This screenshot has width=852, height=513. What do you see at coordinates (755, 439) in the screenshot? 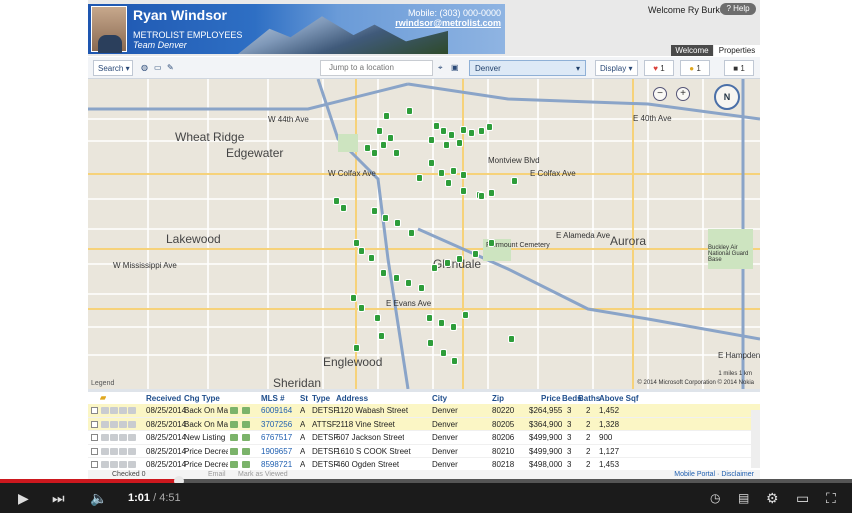
I see `list-scrollbar` at bounding box center [755, 439].